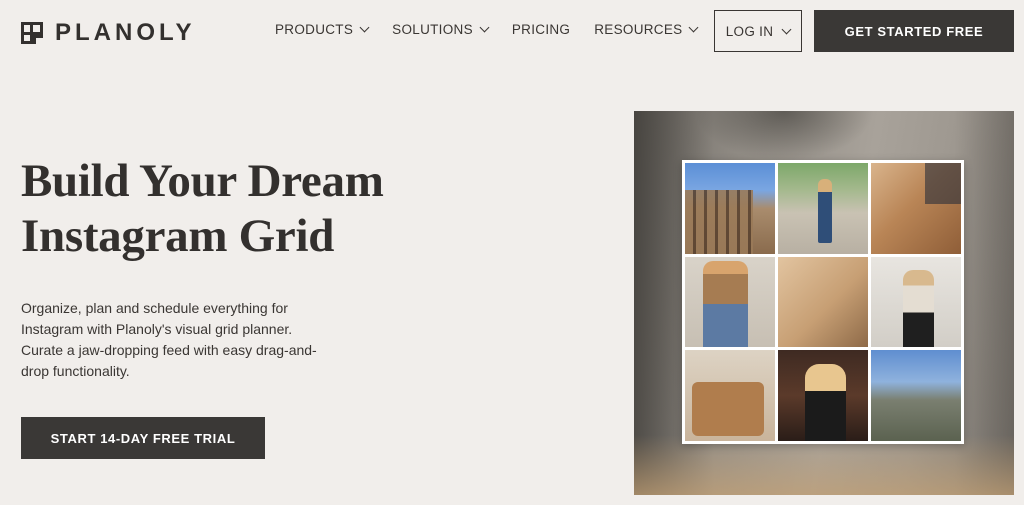 The image size is (1024, 505). I want to click on planoly-logo: PLANOLY, so click(108, 33).